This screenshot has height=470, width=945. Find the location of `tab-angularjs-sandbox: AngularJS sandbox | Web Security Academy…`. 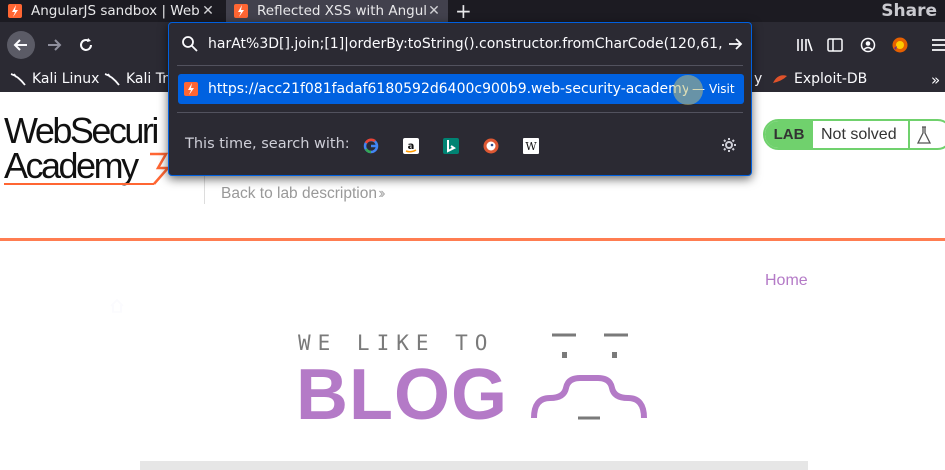

tab-angularjs-sandbox: AngularJS sandbox | Web Security Academy… is located at coordinates (111, 11).